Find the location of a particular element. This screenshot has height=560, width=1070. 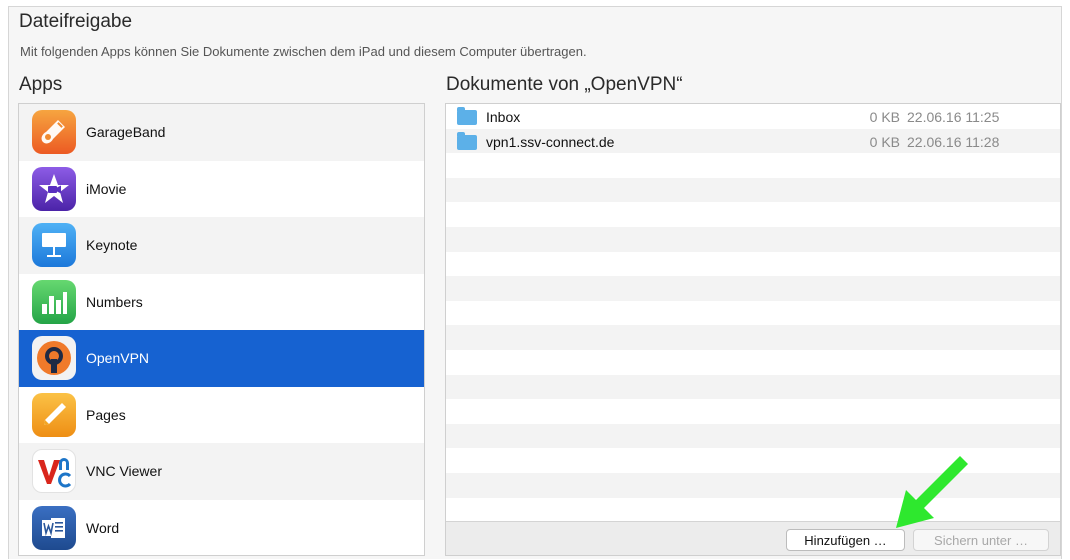

app-label: GarageBand is located at coordinates (126, 132).